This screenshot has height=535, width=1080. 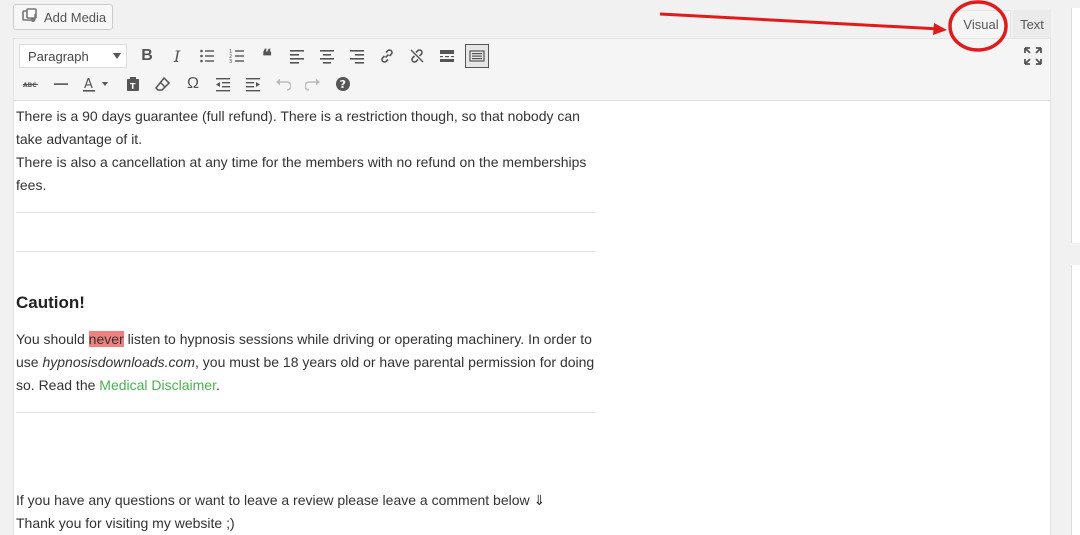 What do you see at coordinates (207, 56) in the screenshot?
I see `bullet-list-icon` at bounding box center [207, 56].